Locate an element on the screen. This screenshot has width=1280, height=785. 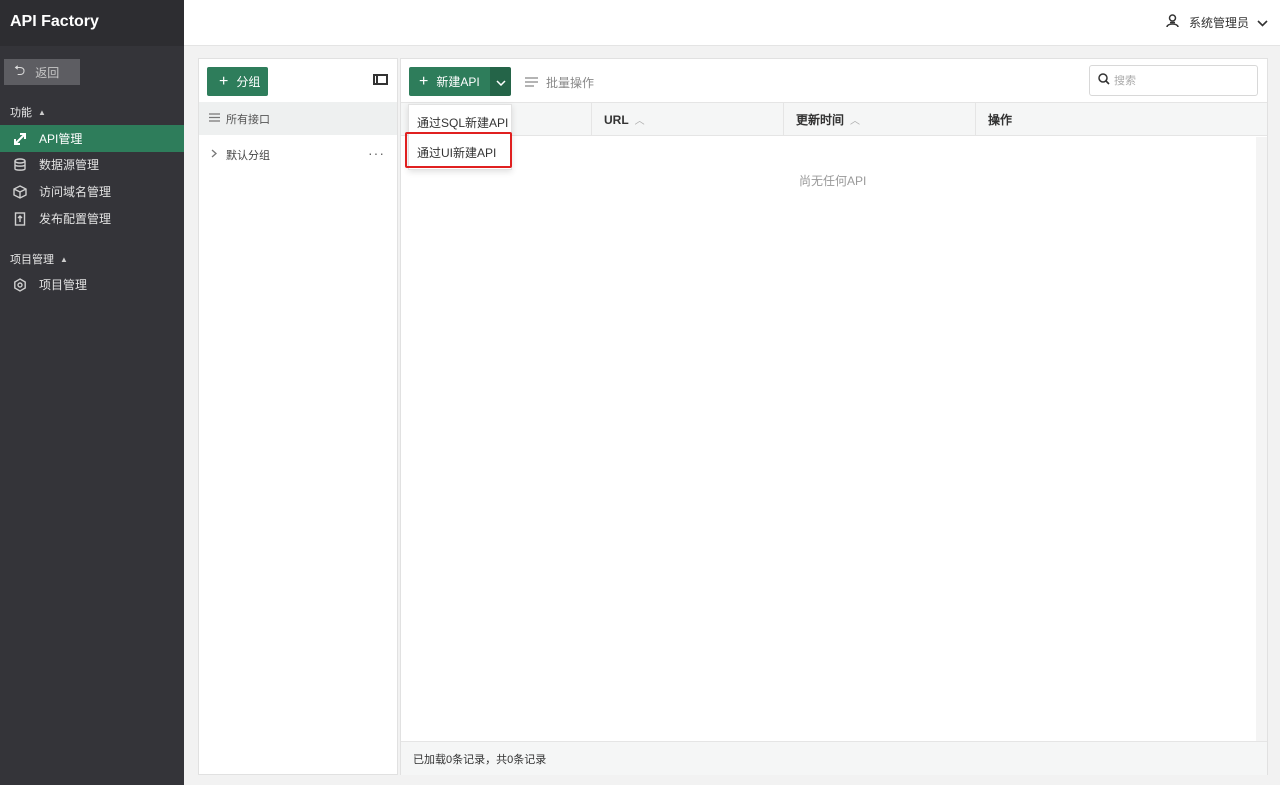
sidebar-item-domain: 访问域名管理 is located at coordinates (92, 191).